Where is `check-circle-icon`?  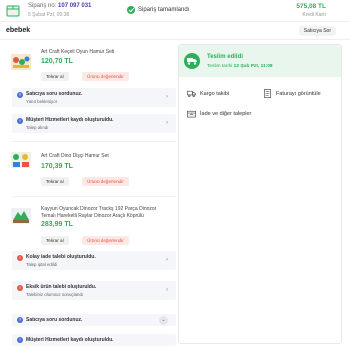 check-circle-icon is located at coordinates (131, 10).